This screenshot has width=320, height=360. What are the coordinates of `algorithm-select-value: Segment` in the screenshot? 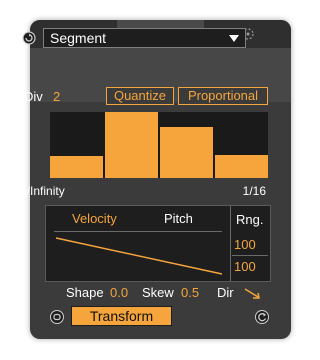 It's located at (78, 38).